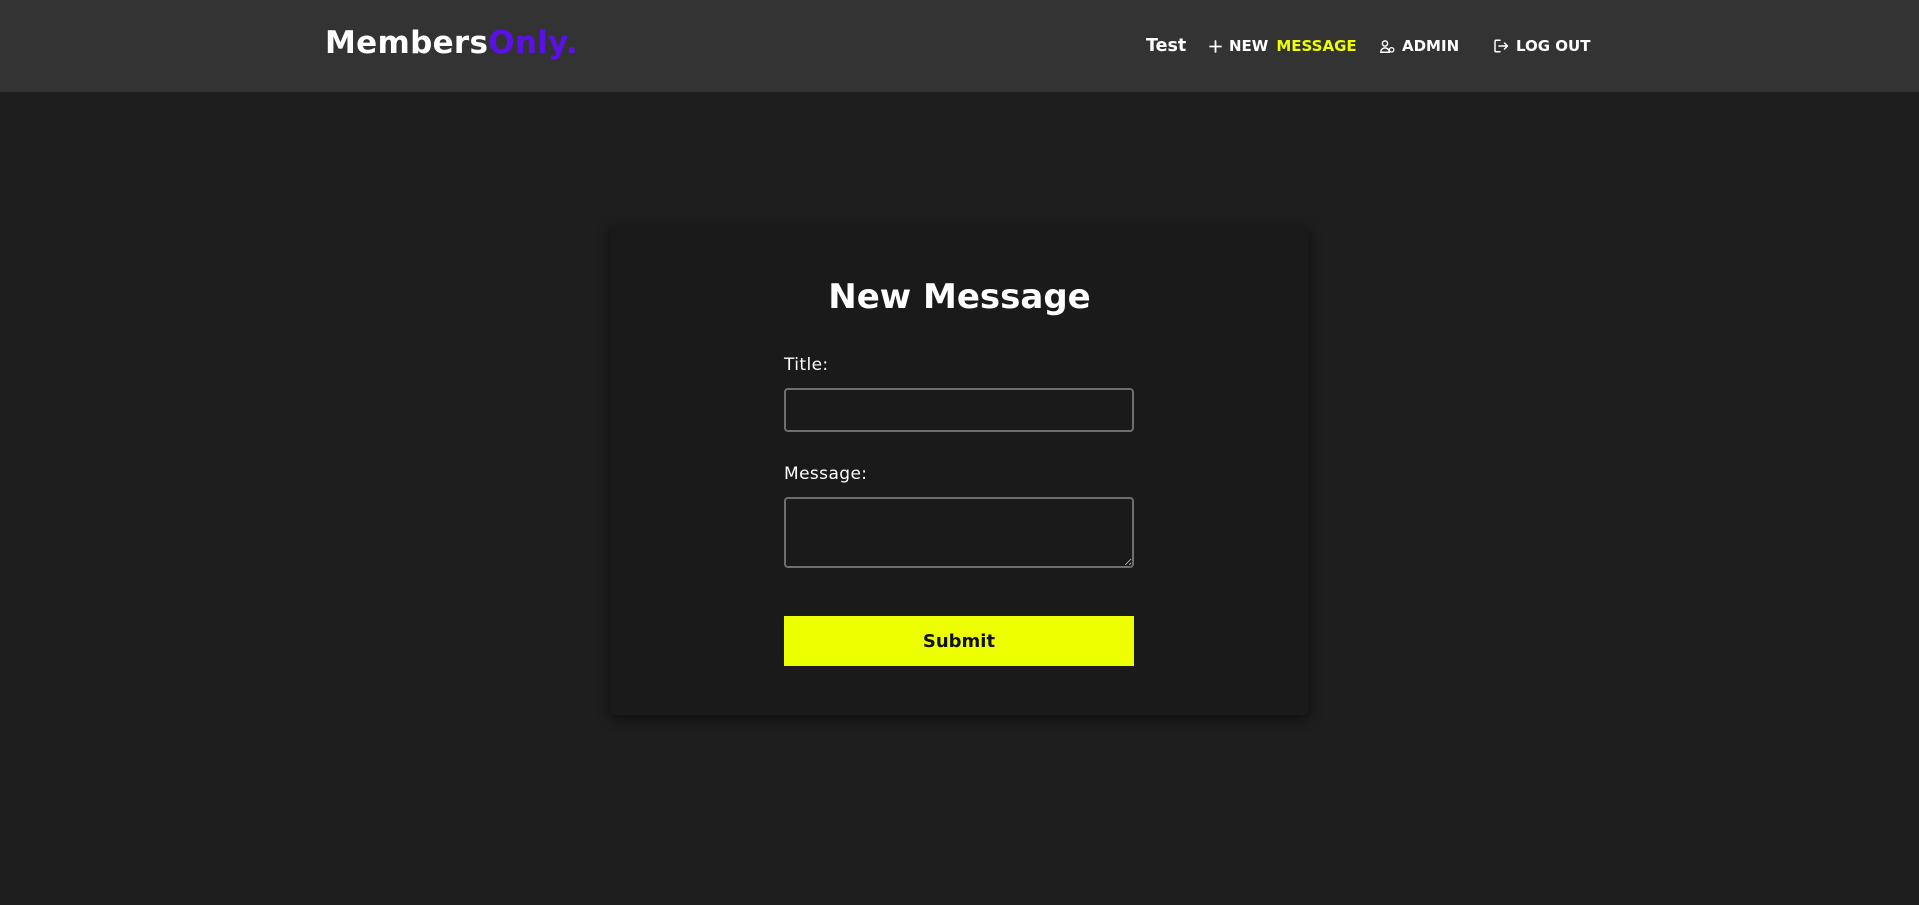 The image size is (1919, 905). What do you see at coordinates (1249, 46) in the screenshot?
I see `new-message-label: NEW` at bounding box center [1249, 46].